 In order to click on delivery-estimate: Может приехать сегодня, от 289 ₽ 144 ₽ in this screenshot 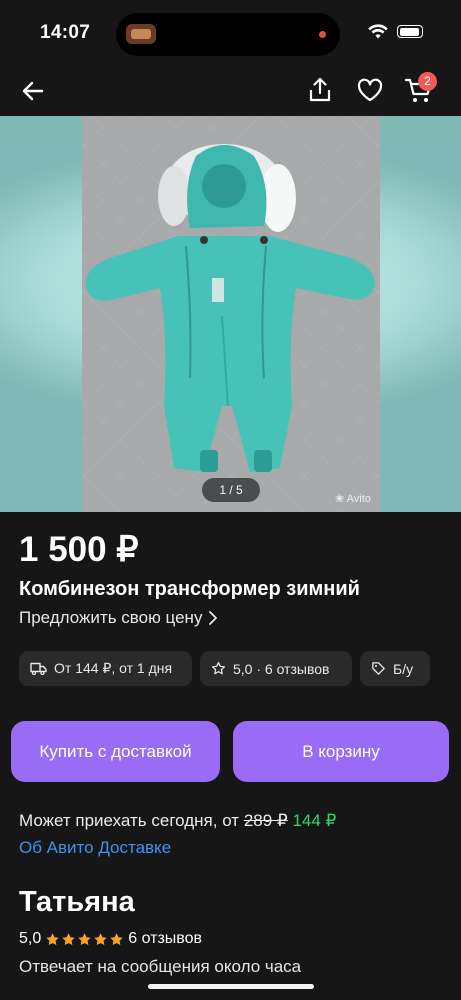, I will do `click(177, 821)`.